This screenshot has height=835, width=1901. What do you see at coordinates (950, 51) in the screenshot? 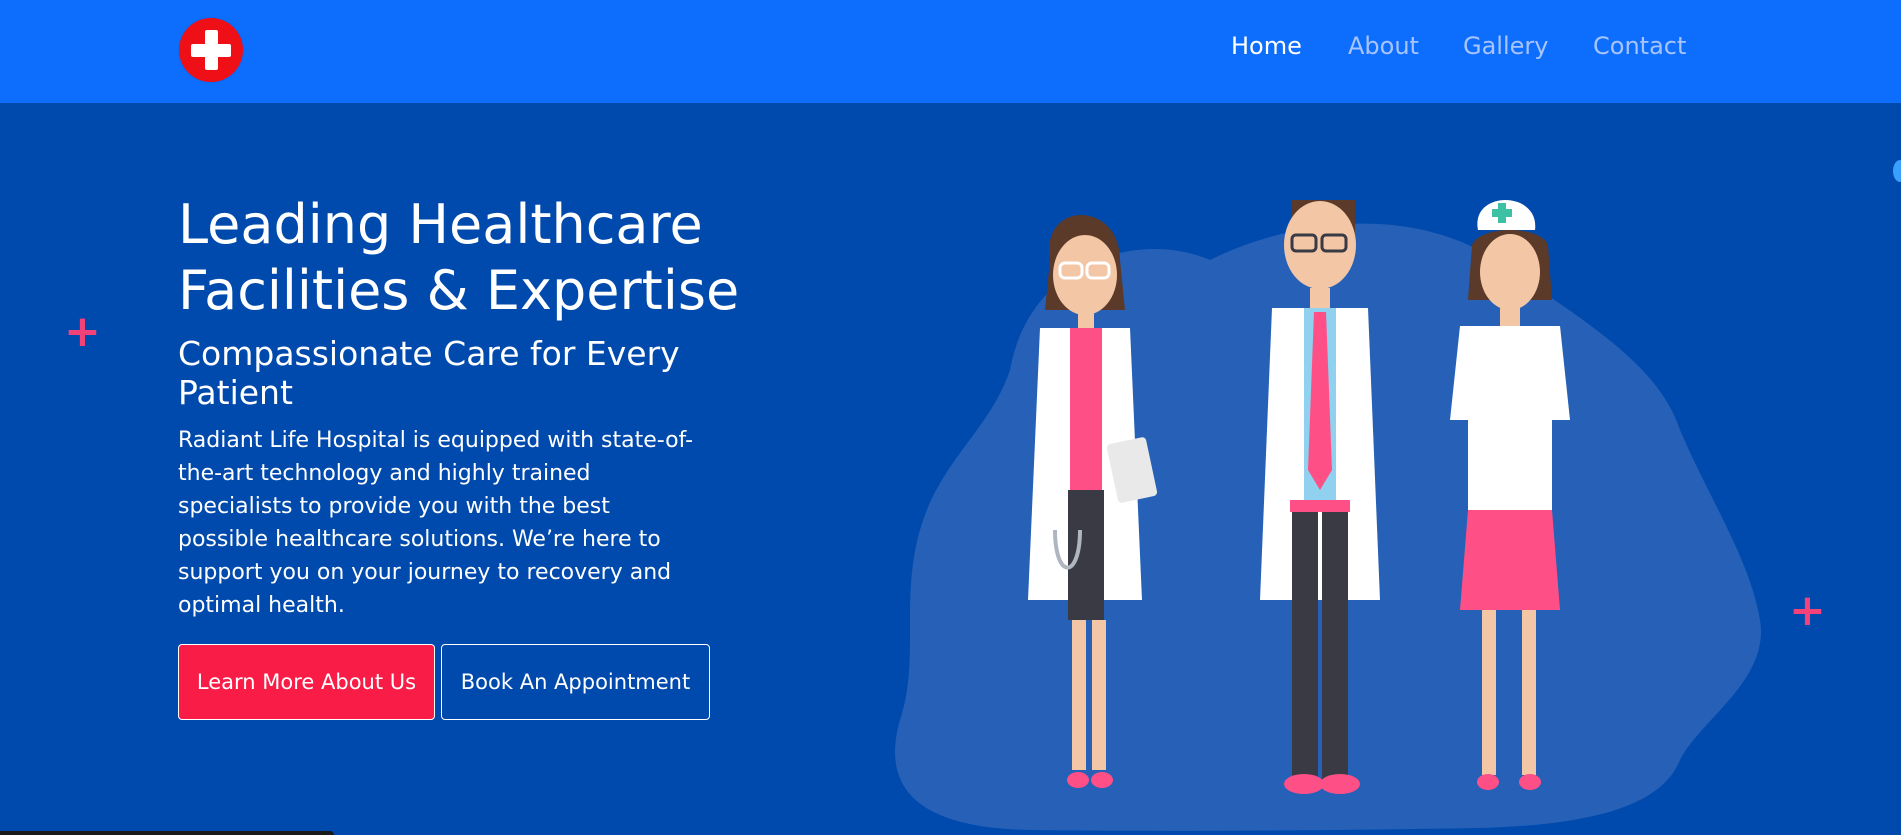
I see `top-navbar: Home About Gallery Contact` at bounding box center [950, 51].